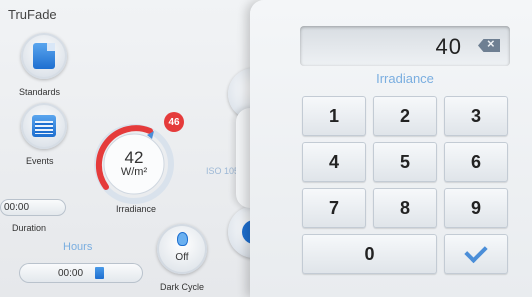  Describe the element at coordinates (100, 273) in the screenshot. I see `calculator-icon` at that location.